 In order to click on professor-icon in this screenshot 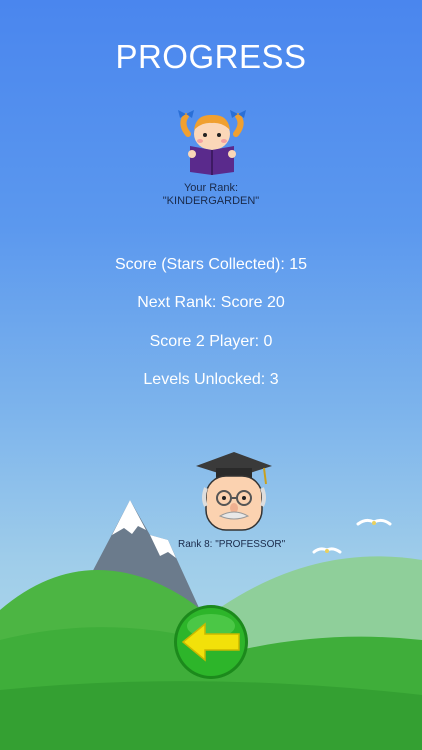, I will do `click(234, 491)`.